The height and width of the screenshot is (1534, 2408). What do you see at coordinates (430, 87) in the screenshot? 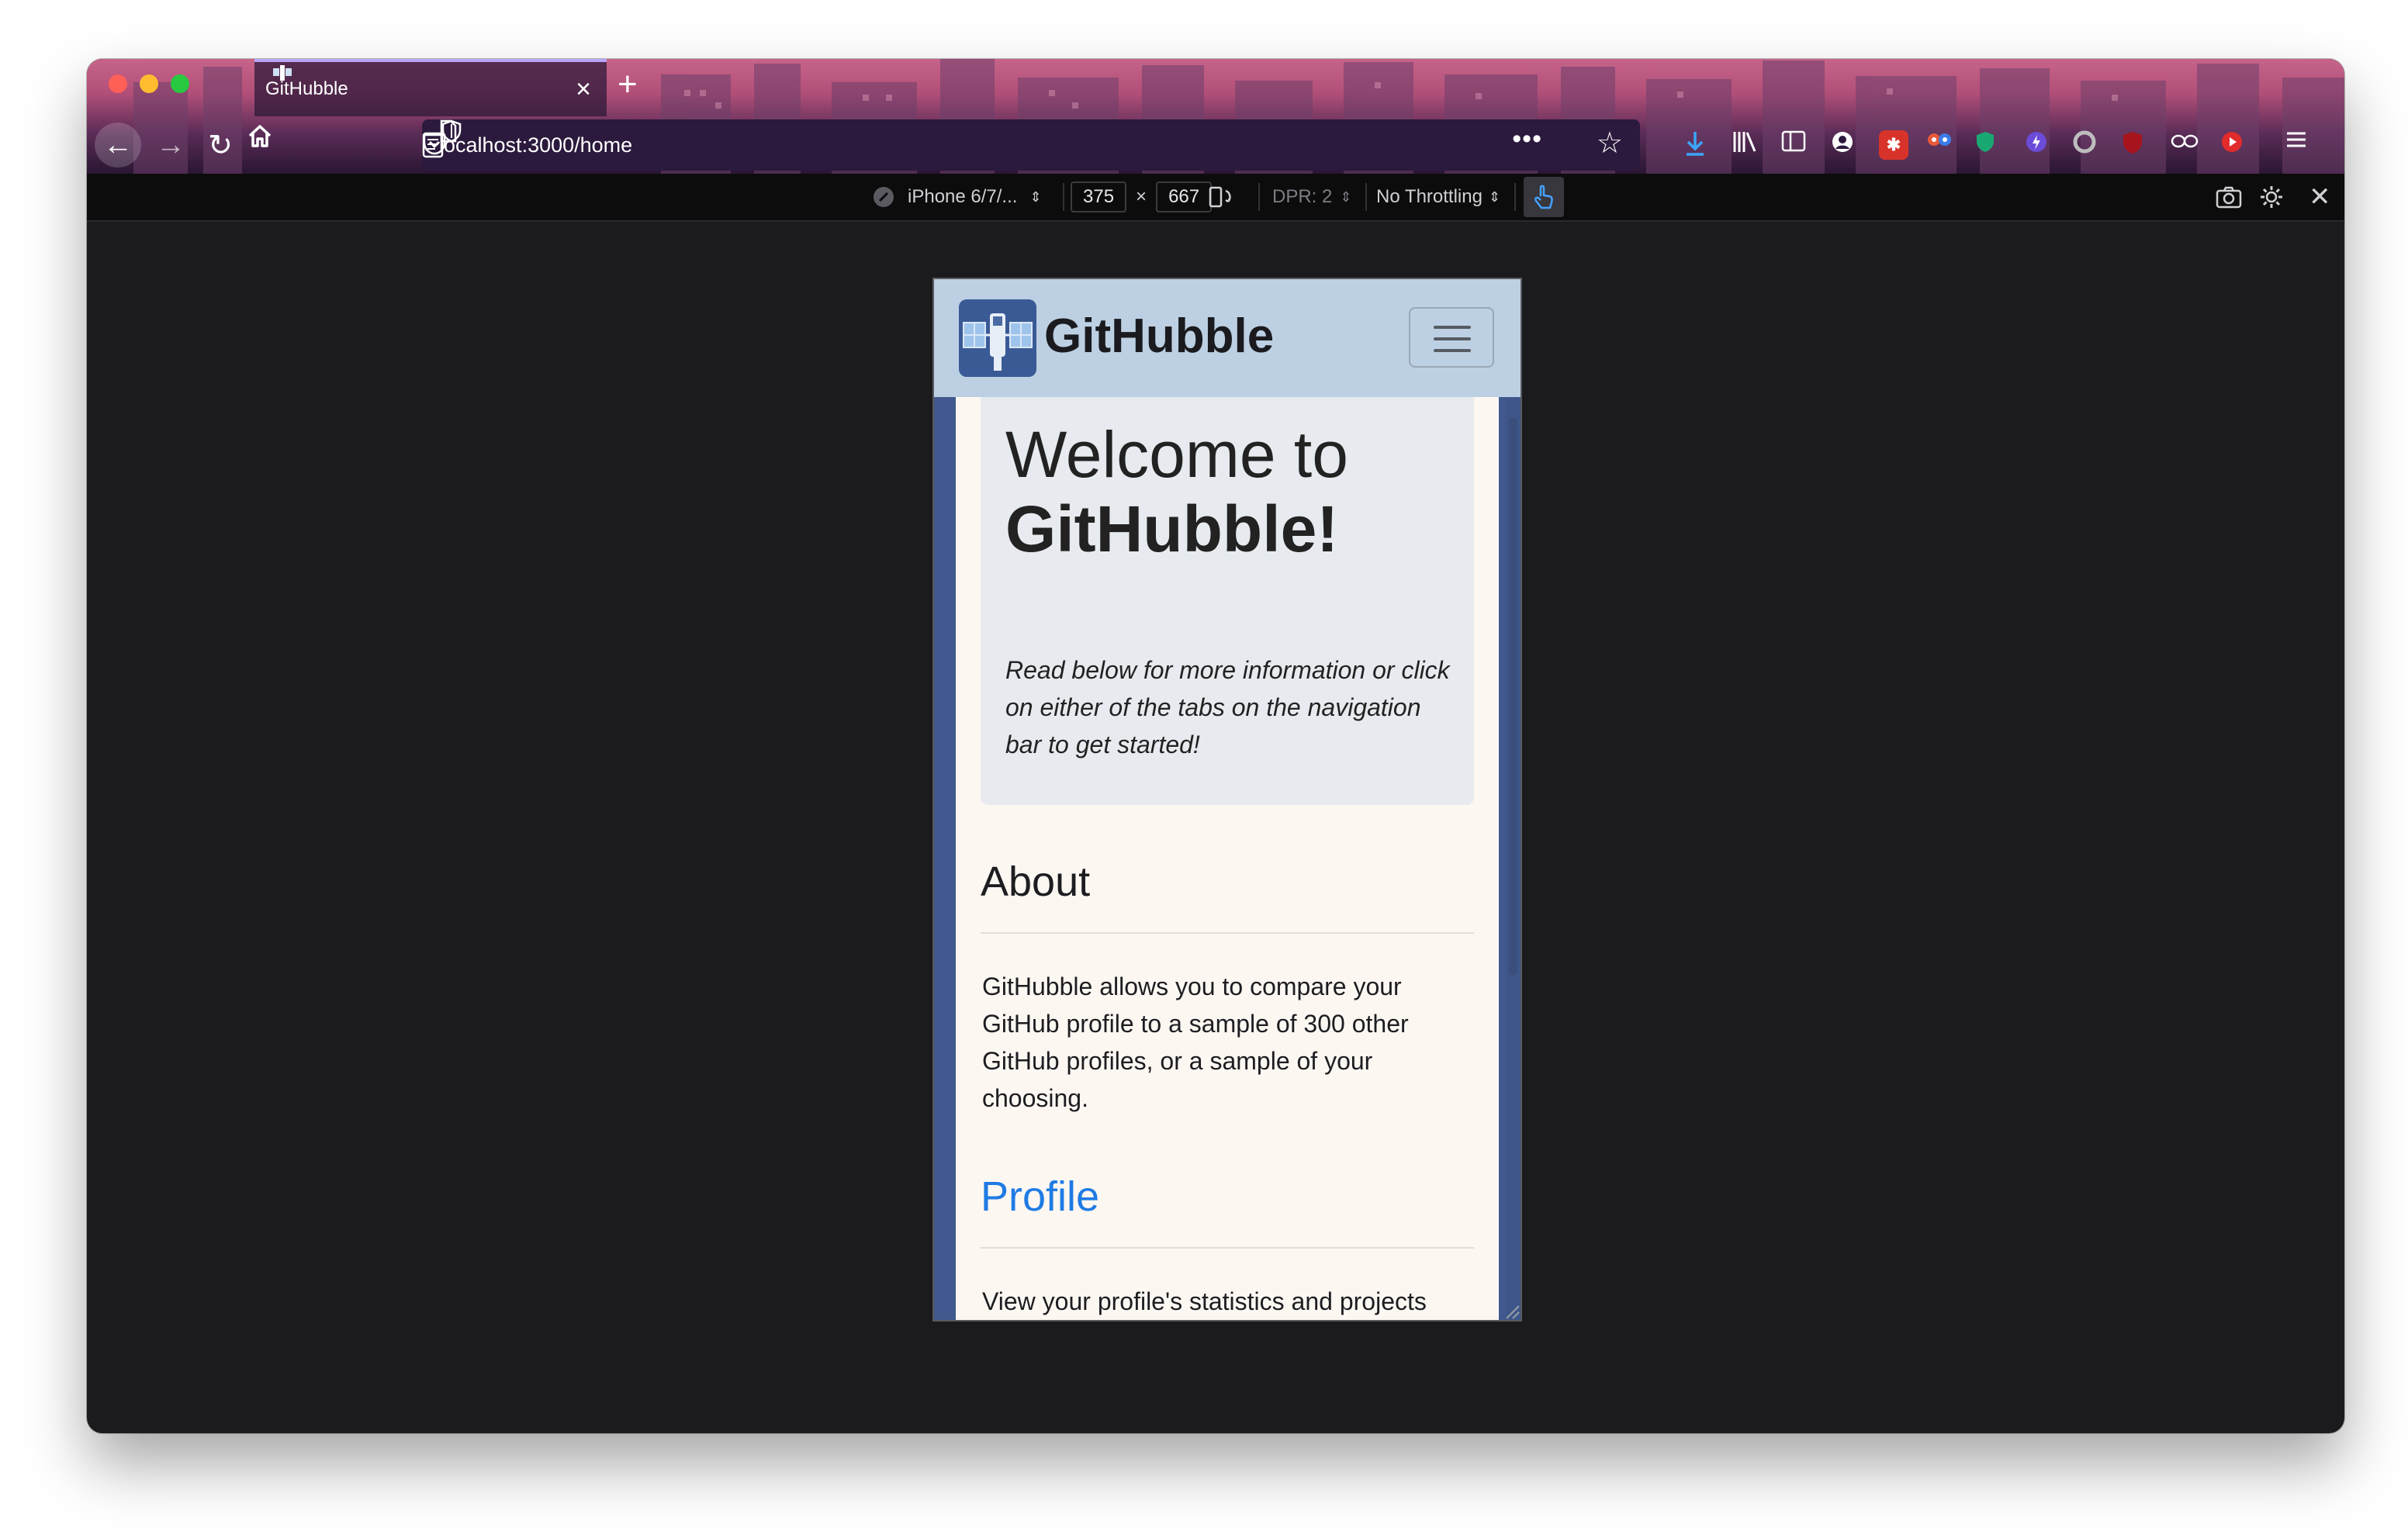
I see `tab-githubble: GitHubble ×` at bounding box center [430, 87].